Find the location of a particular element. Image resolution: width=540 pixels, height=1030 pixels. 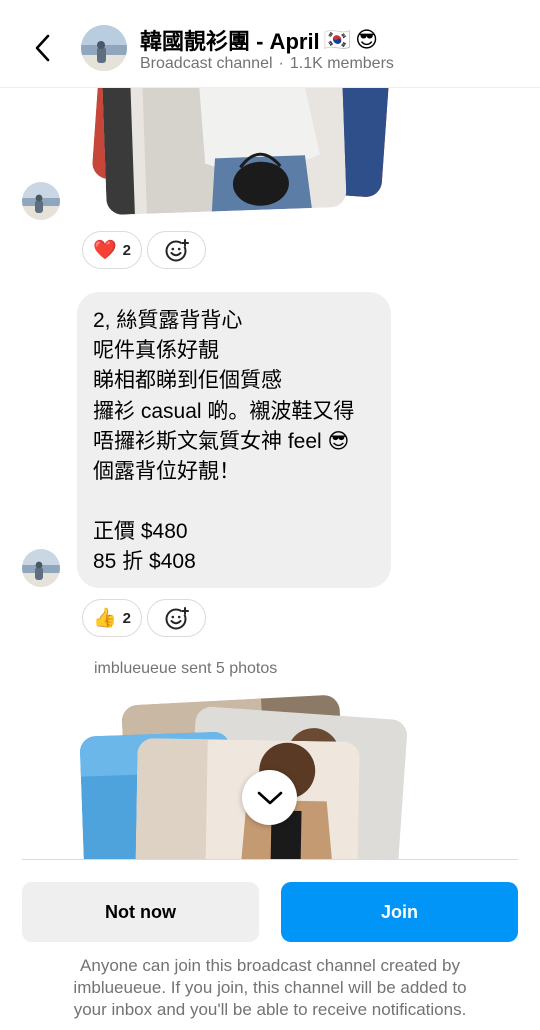

message-line: 攞衫 casual 啲。襯波鞋又得 is located at coordinates (224, 411).